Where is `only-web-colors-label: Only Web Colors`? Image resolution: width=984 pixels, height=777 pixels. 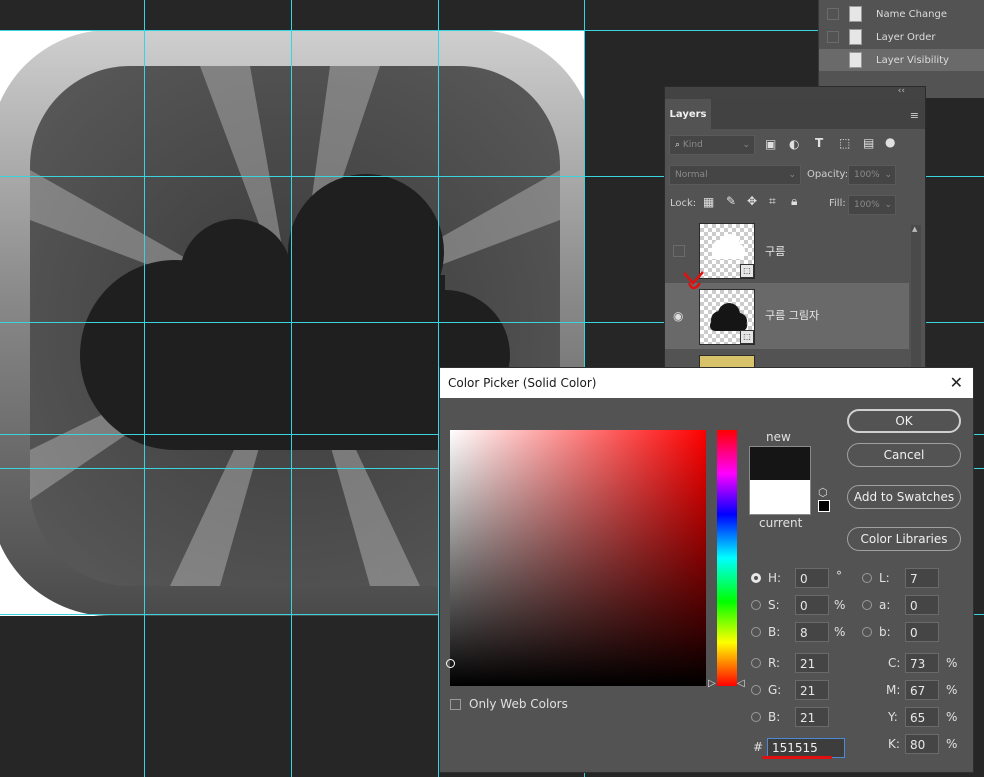
only-web-colors-label: Only Web Colors is located at coordinates (518, 704).